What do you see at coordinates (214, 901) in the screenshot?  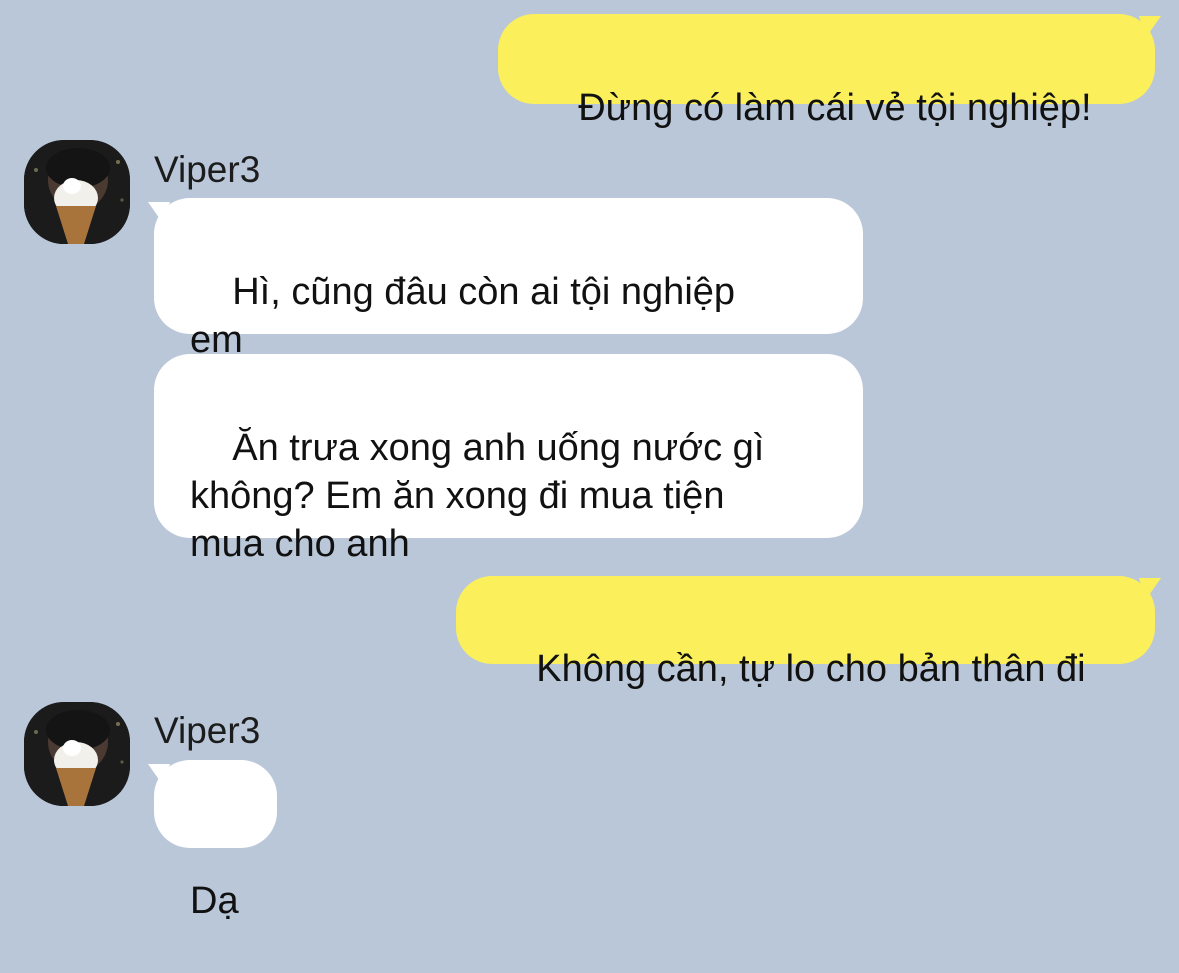 I see `message-text: Dạ` at bounding box center [214, 901].